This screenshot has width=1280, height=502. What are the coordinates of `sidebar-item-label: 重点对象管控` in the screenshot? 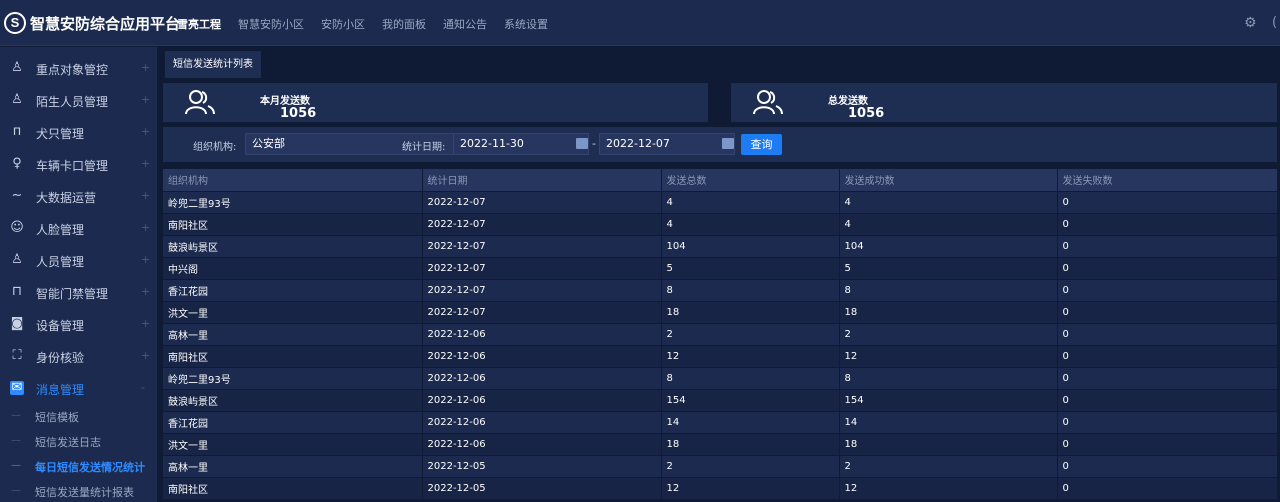 It's located at (72, 70).